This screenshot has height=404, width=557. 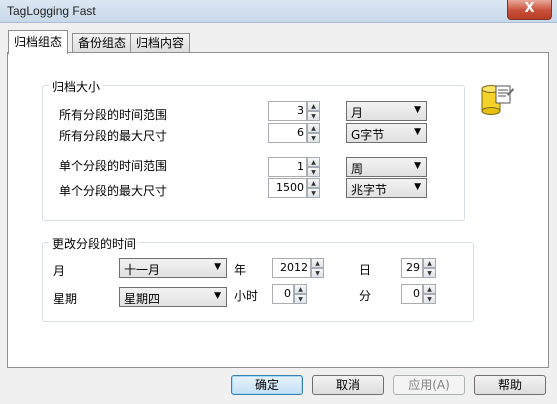 I want to click on segment-time-range-input: 1, so click(x=287, y=167).